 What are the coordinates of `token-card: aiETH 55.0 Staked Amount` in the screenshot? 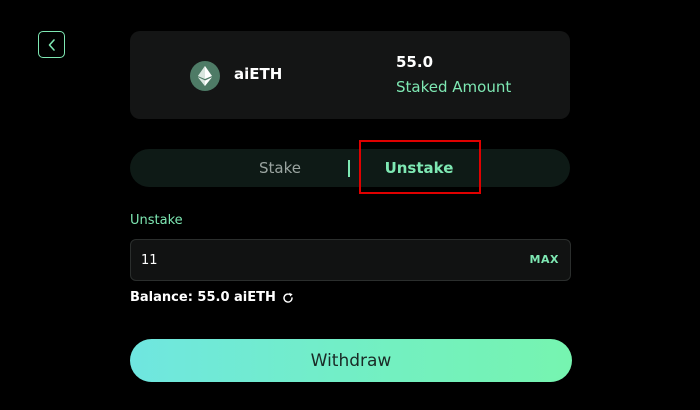 It's located at (350, 75).